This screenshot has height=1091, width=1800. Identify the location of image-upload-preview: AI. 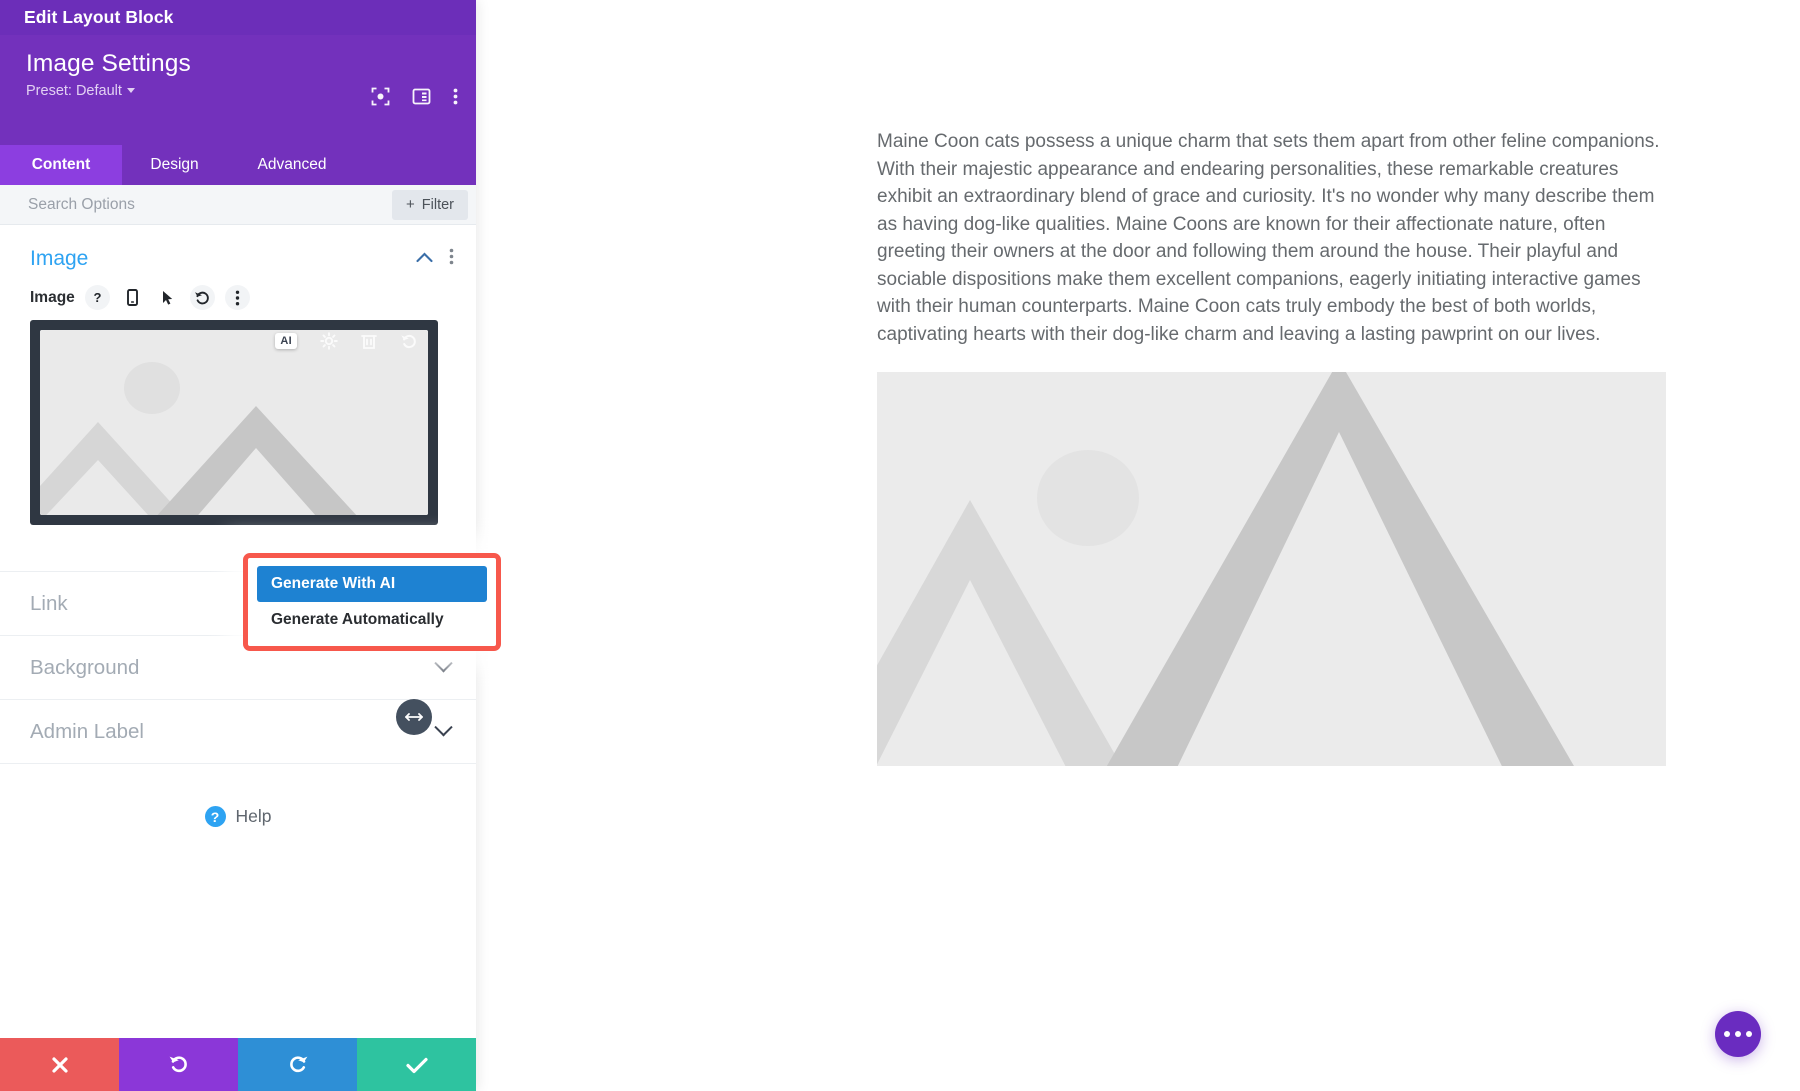
(234, 422).